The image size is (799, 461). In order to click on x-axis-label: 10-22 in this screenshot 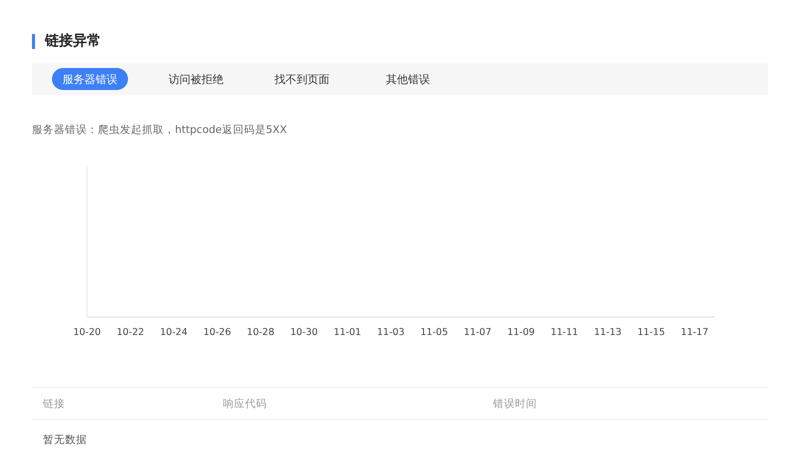, I will do `click(130, 332)`.